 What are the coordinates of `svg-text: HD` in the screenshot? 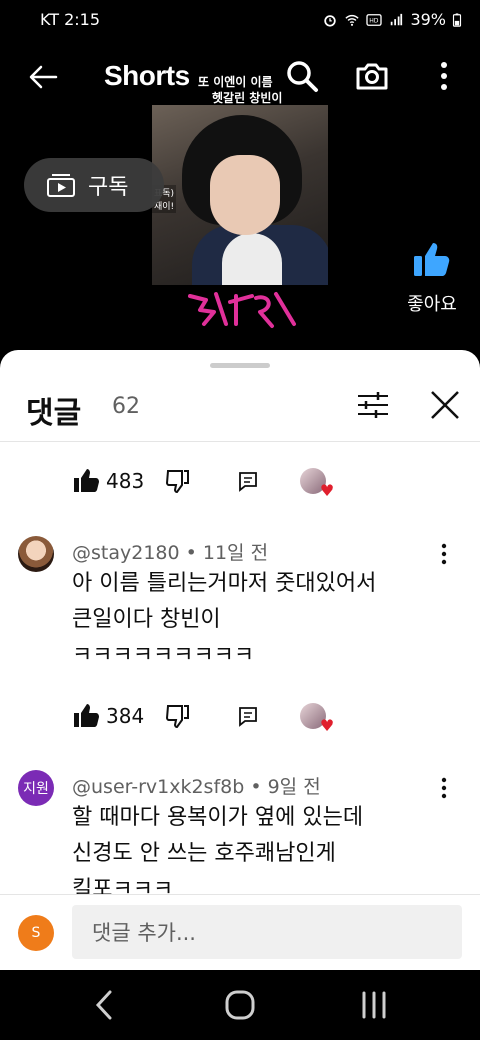 It's located at (375, 20).